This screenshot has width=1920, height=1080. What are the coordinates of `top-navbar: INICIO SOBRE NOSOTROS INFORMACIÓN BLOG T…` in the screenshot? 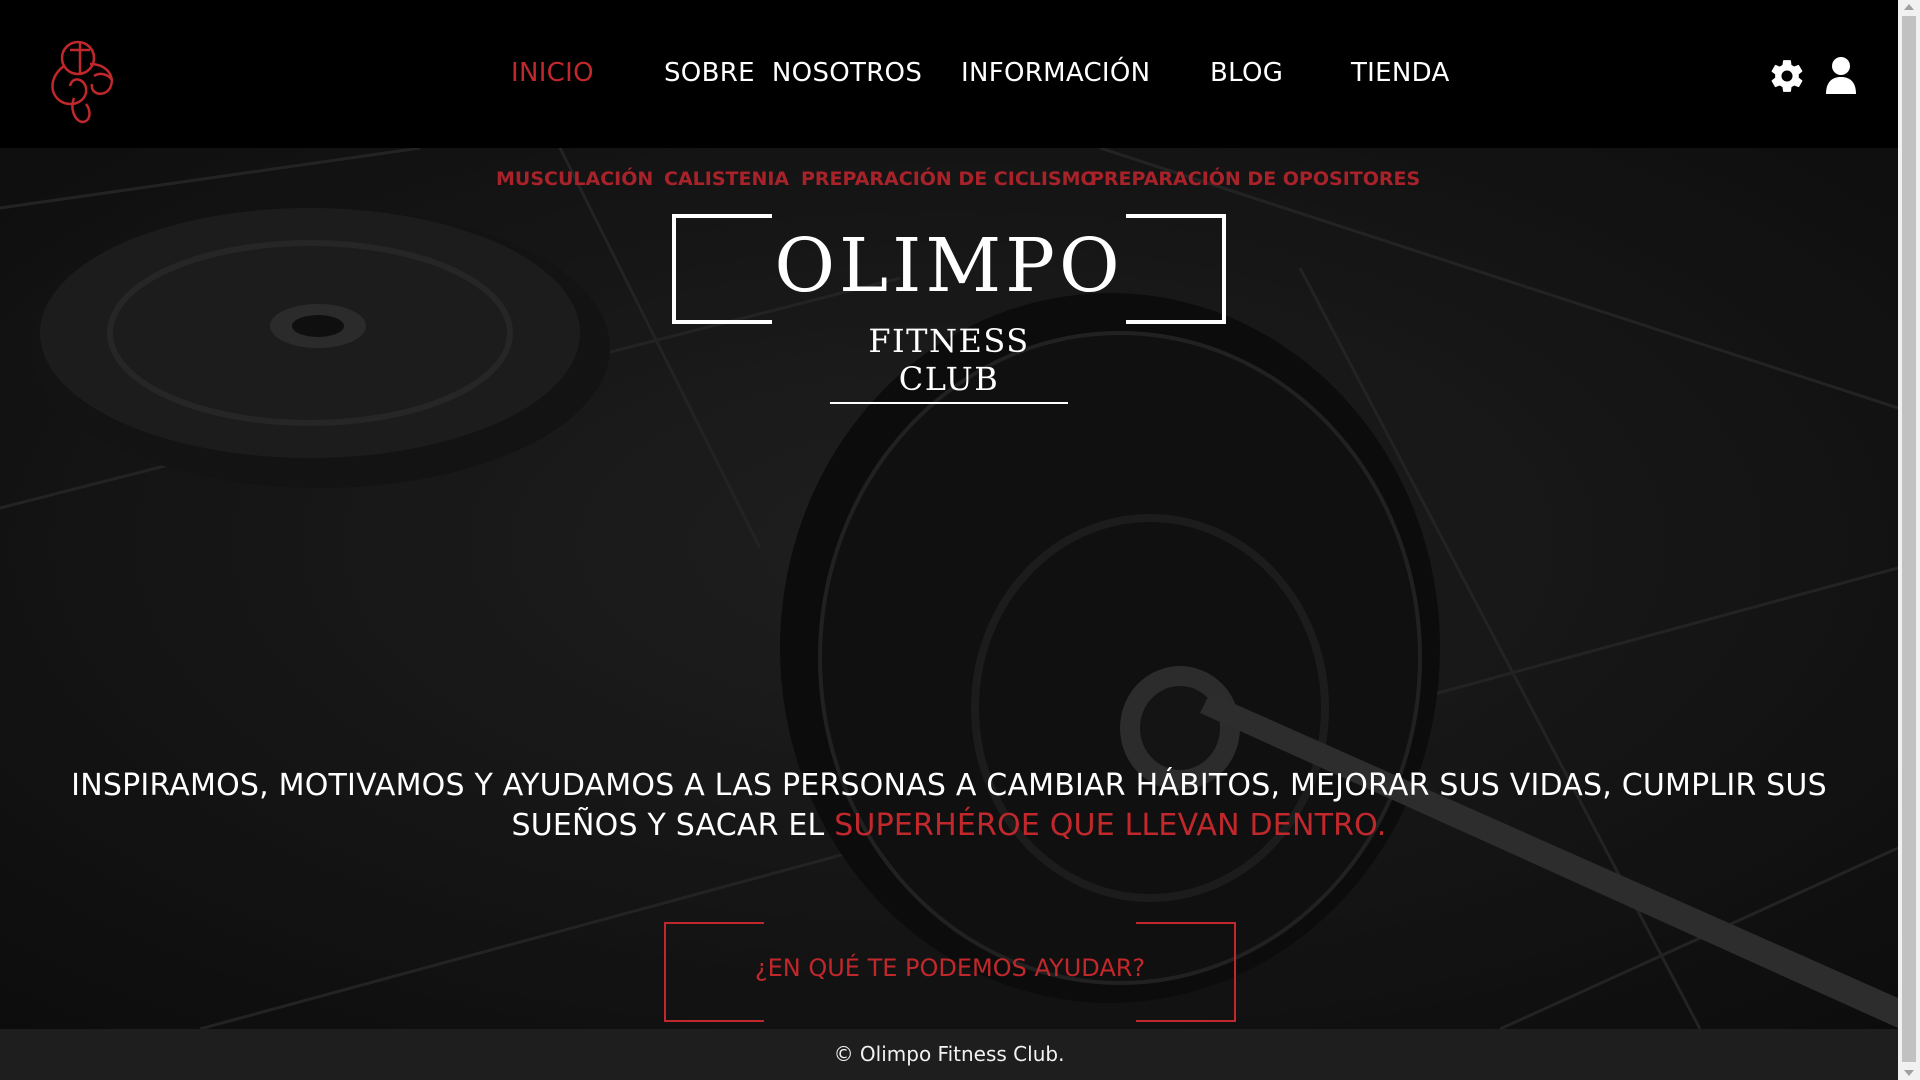 It's located at (949, 74).